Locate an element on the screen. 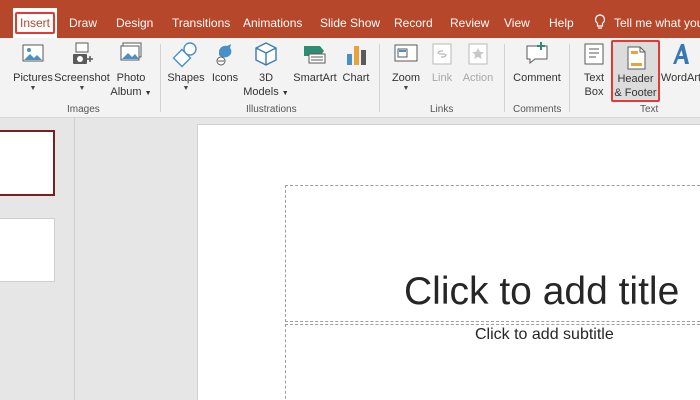 The height and width of the screenshot is (400, 700). slide-thumbnail-selected is located at coordinates (27, 163).